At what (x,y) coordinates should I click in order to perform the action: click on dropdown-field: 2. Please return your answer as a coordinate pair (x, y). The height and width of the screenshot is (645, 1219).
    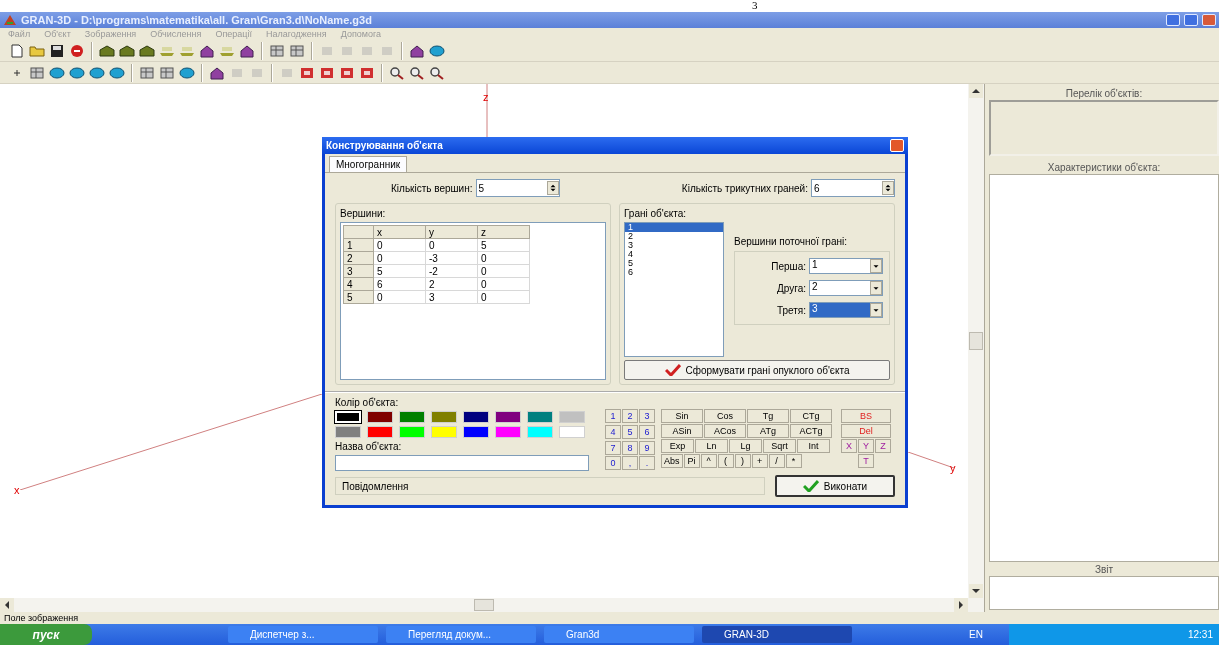
    Looking at the image, I should click on (846, 288).